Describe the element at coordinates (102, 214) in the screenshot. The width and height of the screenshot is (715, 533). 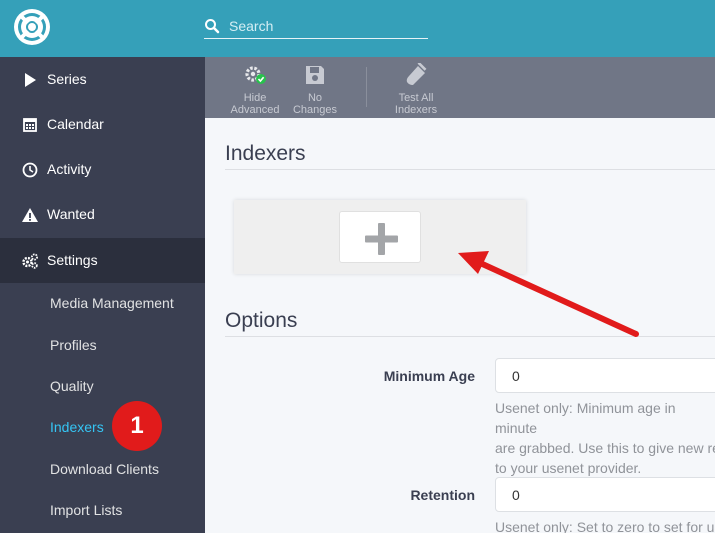
I see `sidebar-item-wanted: Wanted` at that location.